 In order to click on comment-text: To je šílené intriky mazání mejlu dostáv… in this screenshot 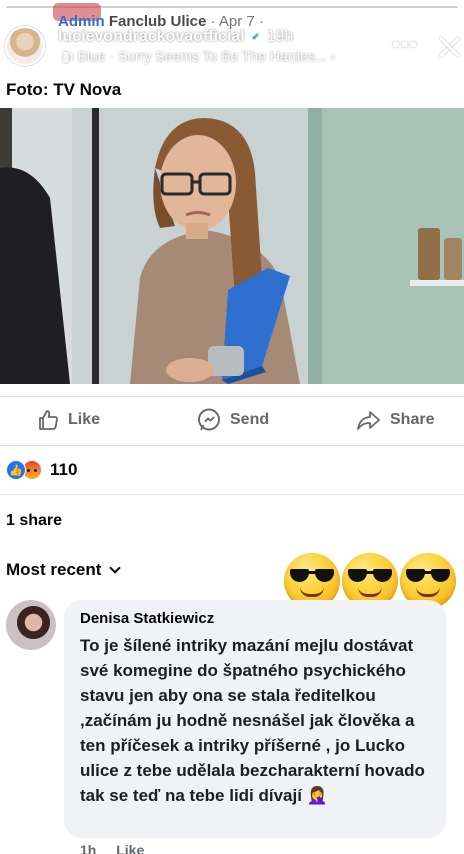, I will do `click(252, 720)`.